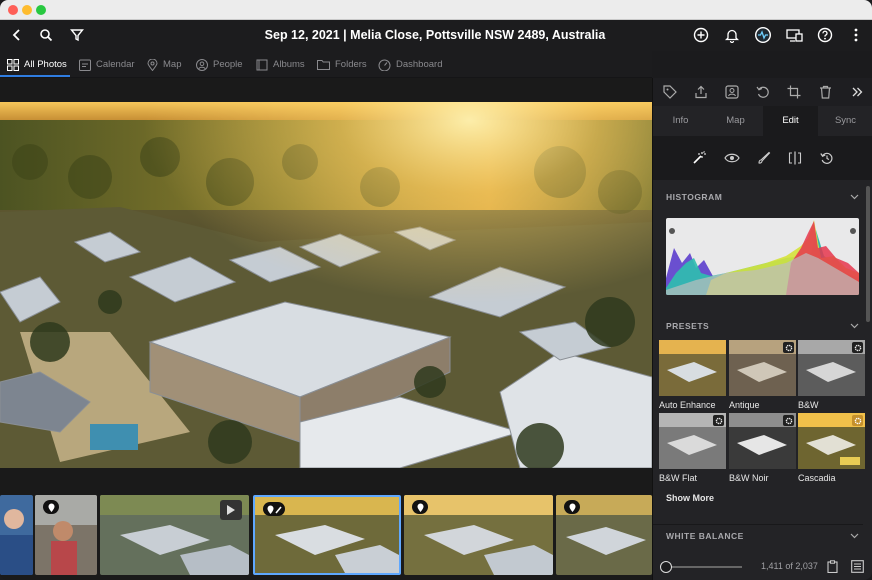  I want to click on dashboard-icon, so click(384, 65).